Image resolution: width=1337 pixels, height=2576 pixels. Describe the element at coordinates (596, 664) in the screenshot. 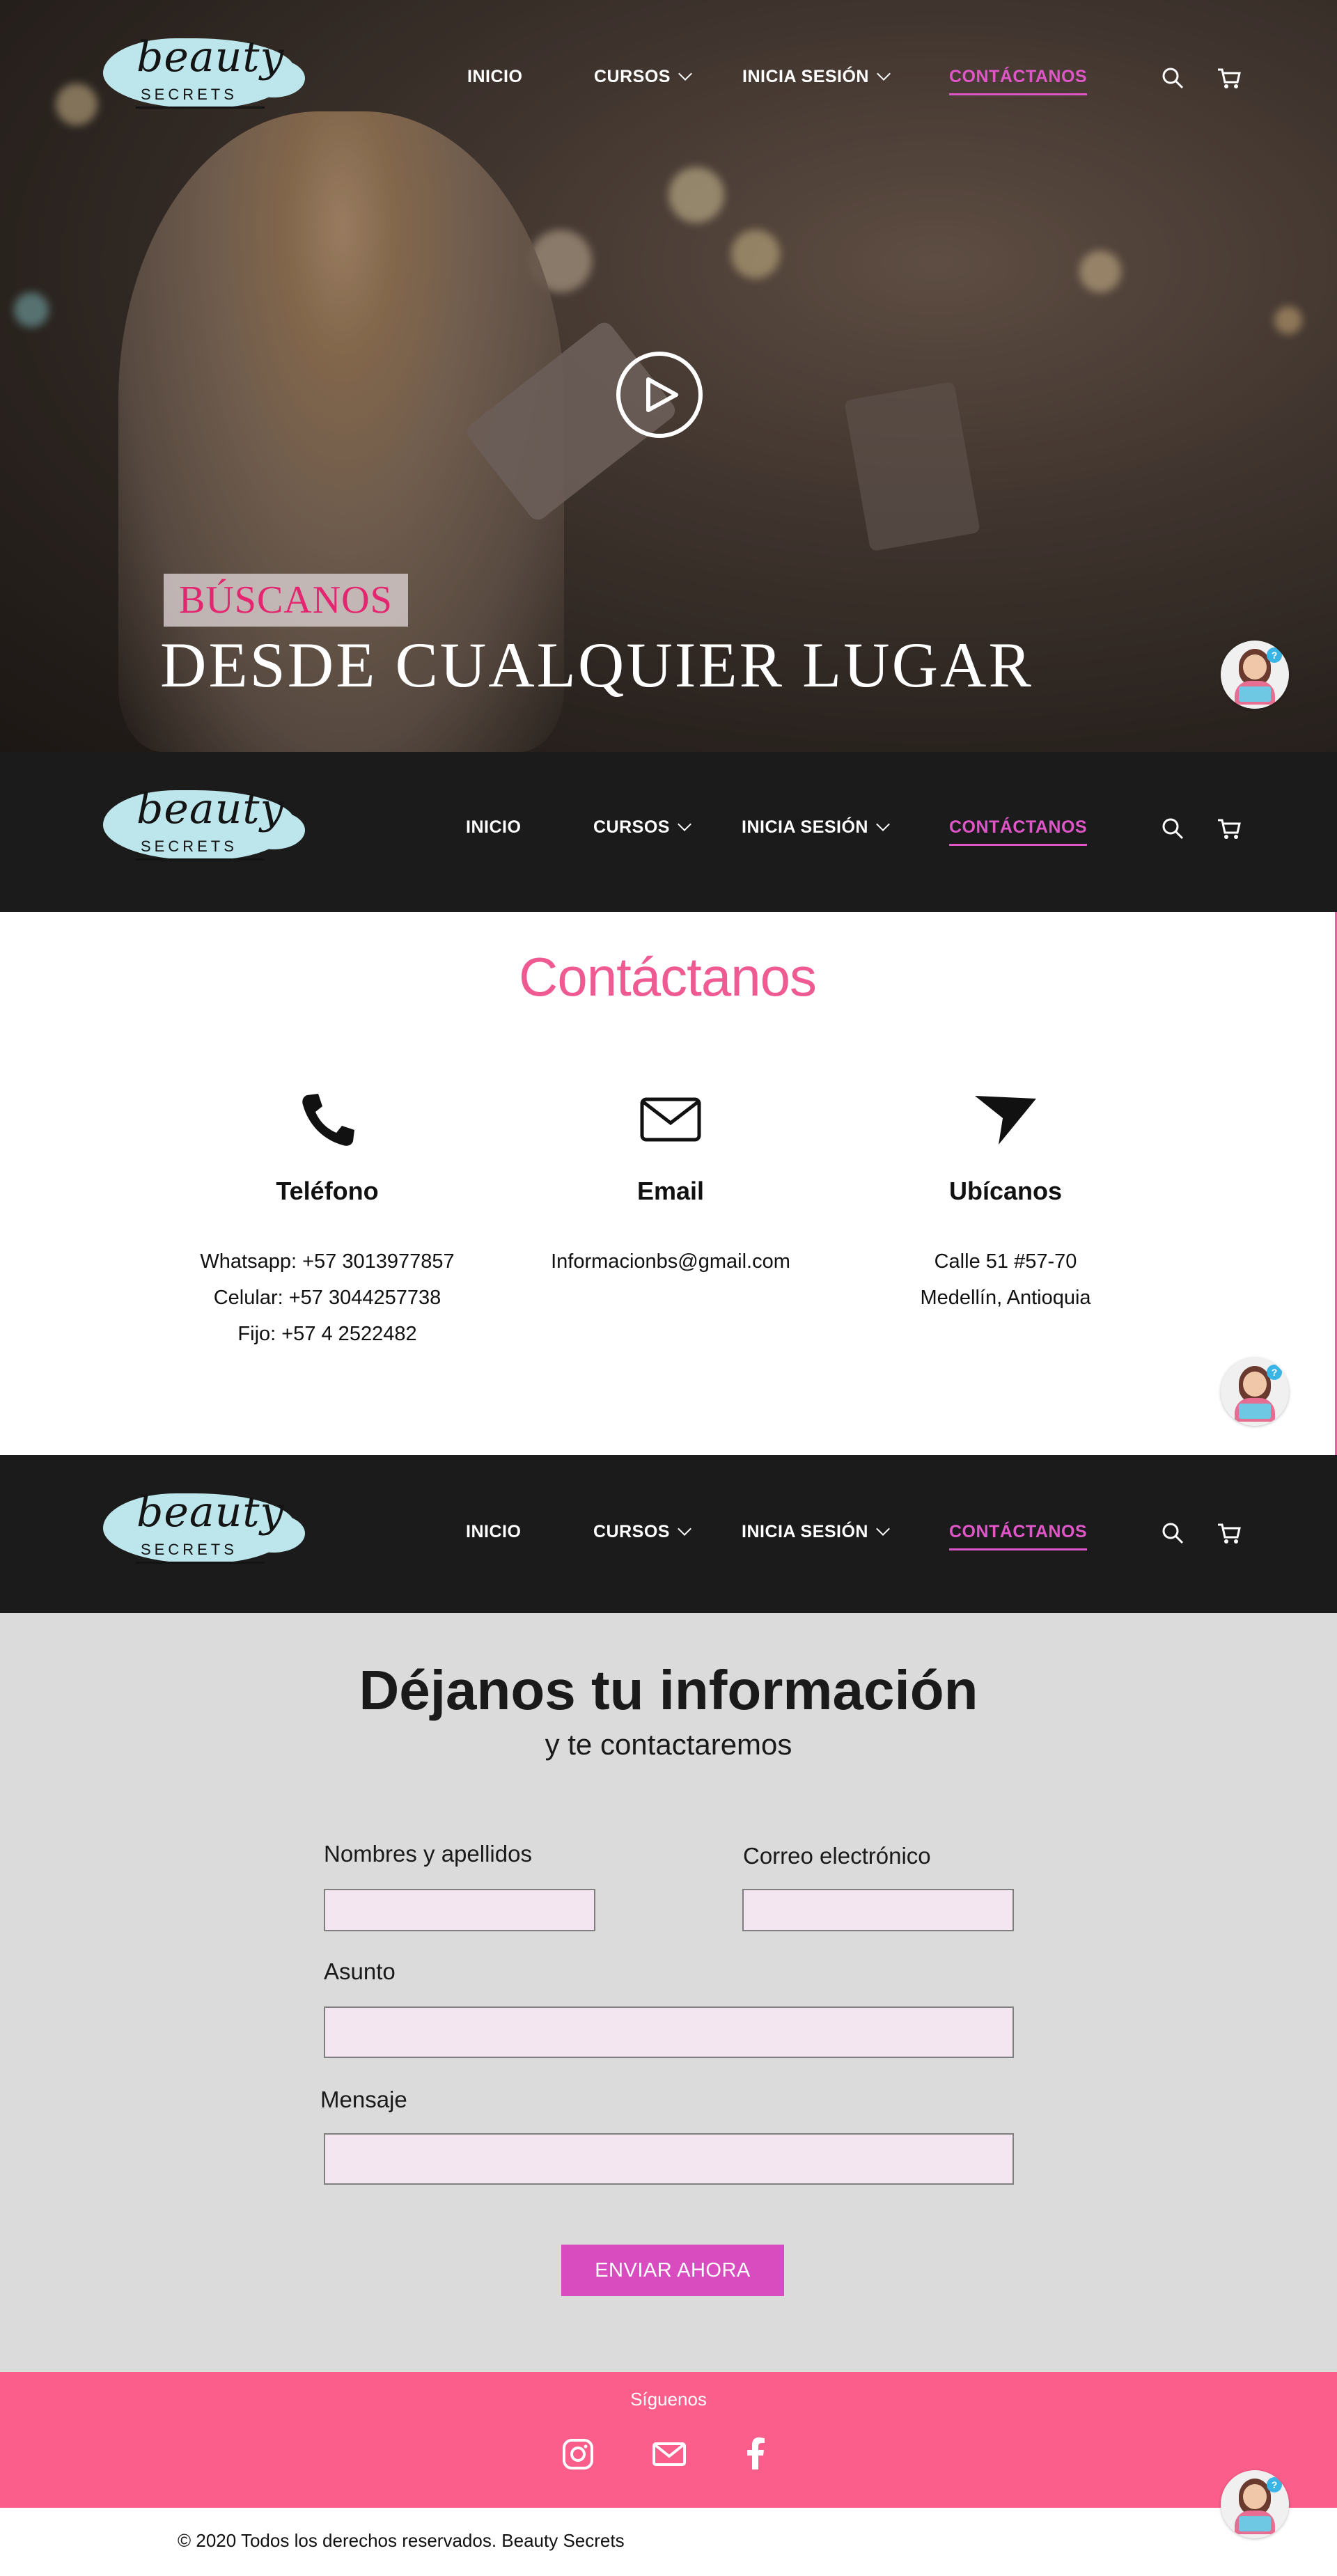

I see `hero-title: DESDE CUALQUIER LUGAR` at that location.